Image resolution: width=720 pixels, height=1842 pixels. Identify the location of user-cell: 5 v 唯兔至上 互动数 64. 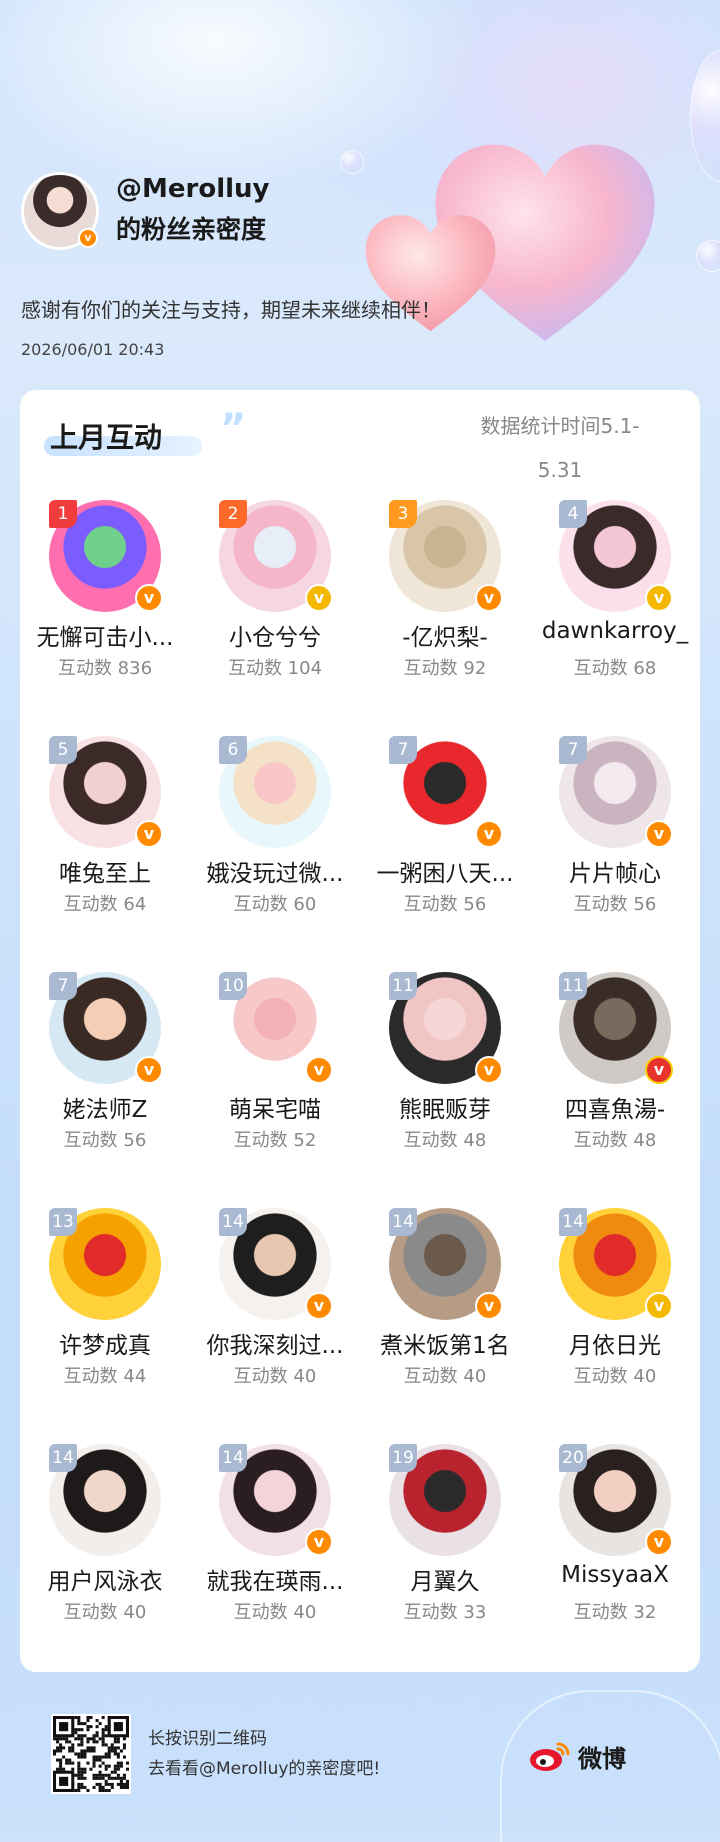
(105, 836).